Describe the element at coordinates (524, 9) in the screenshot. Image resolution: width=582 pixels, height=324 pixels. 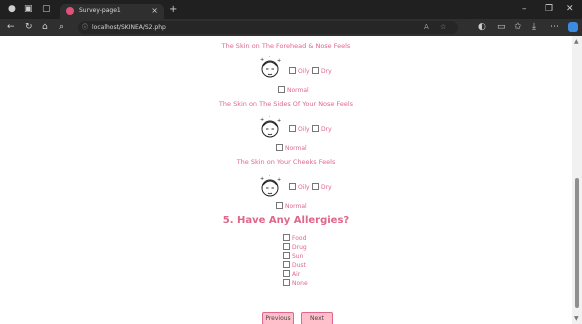
I see `minimize-icon: –` at that location.